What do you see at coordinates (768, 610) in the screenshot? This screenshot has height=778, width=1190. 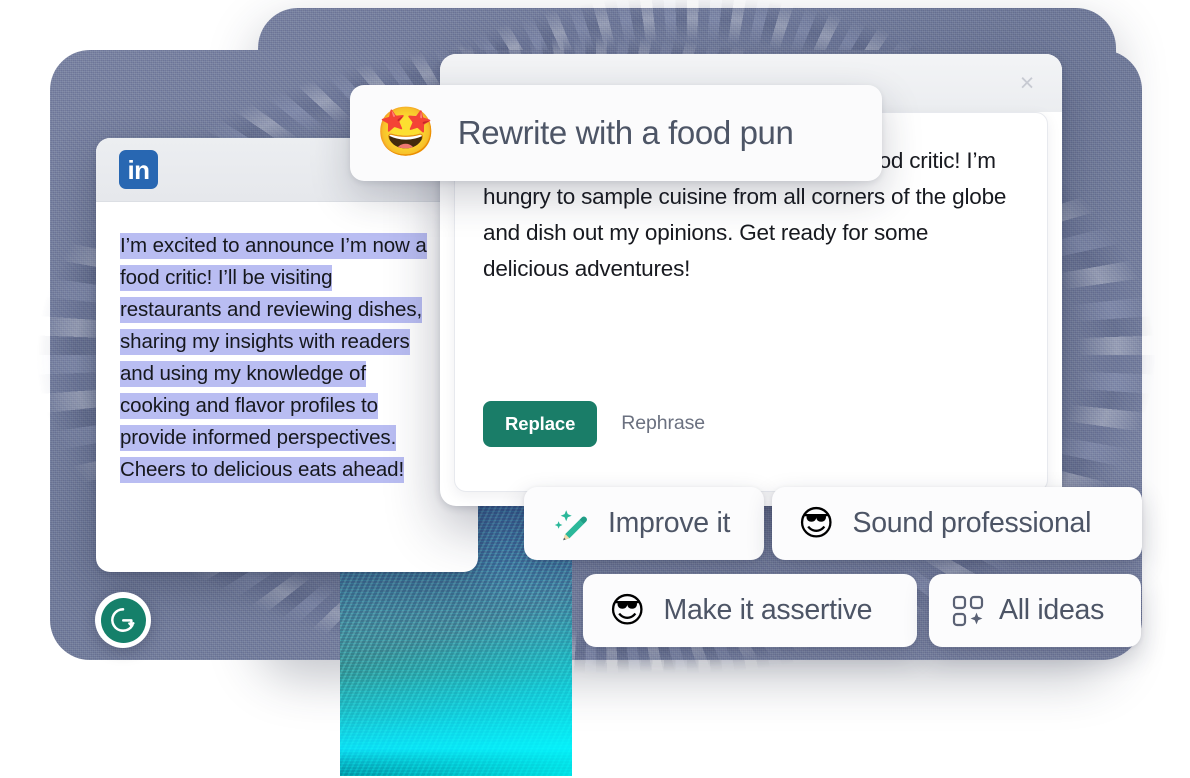 I see `suggestion-chip-label: Make it assertive` at bounding box center [768, 610].